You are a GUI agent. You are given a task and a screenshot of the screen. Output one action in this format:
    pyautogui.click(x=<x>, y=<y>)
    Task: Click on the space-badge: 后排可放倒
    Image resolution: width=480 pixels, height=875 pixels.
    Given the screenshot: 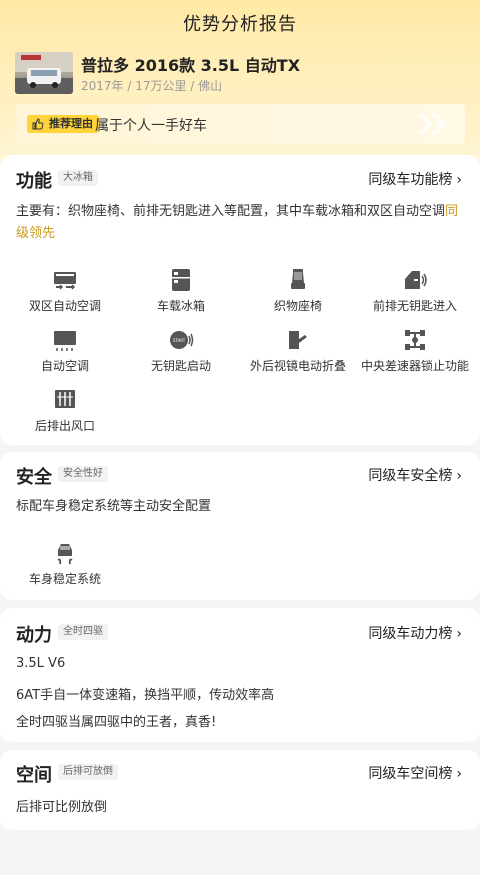 What is the action you would take?
    pyautogui.click(x=88, y=772)
    